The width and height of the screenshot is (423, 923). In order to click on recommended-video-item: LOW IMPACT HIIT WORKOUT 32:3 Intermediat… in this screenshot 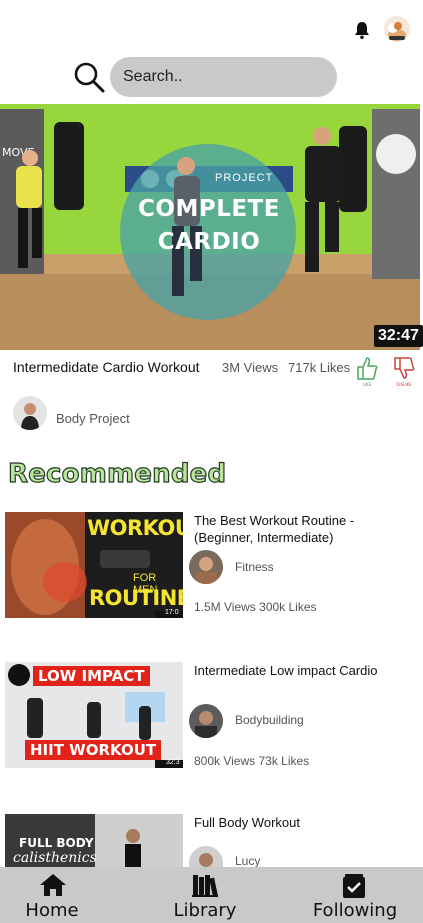, I will do `click(211, 717)`.